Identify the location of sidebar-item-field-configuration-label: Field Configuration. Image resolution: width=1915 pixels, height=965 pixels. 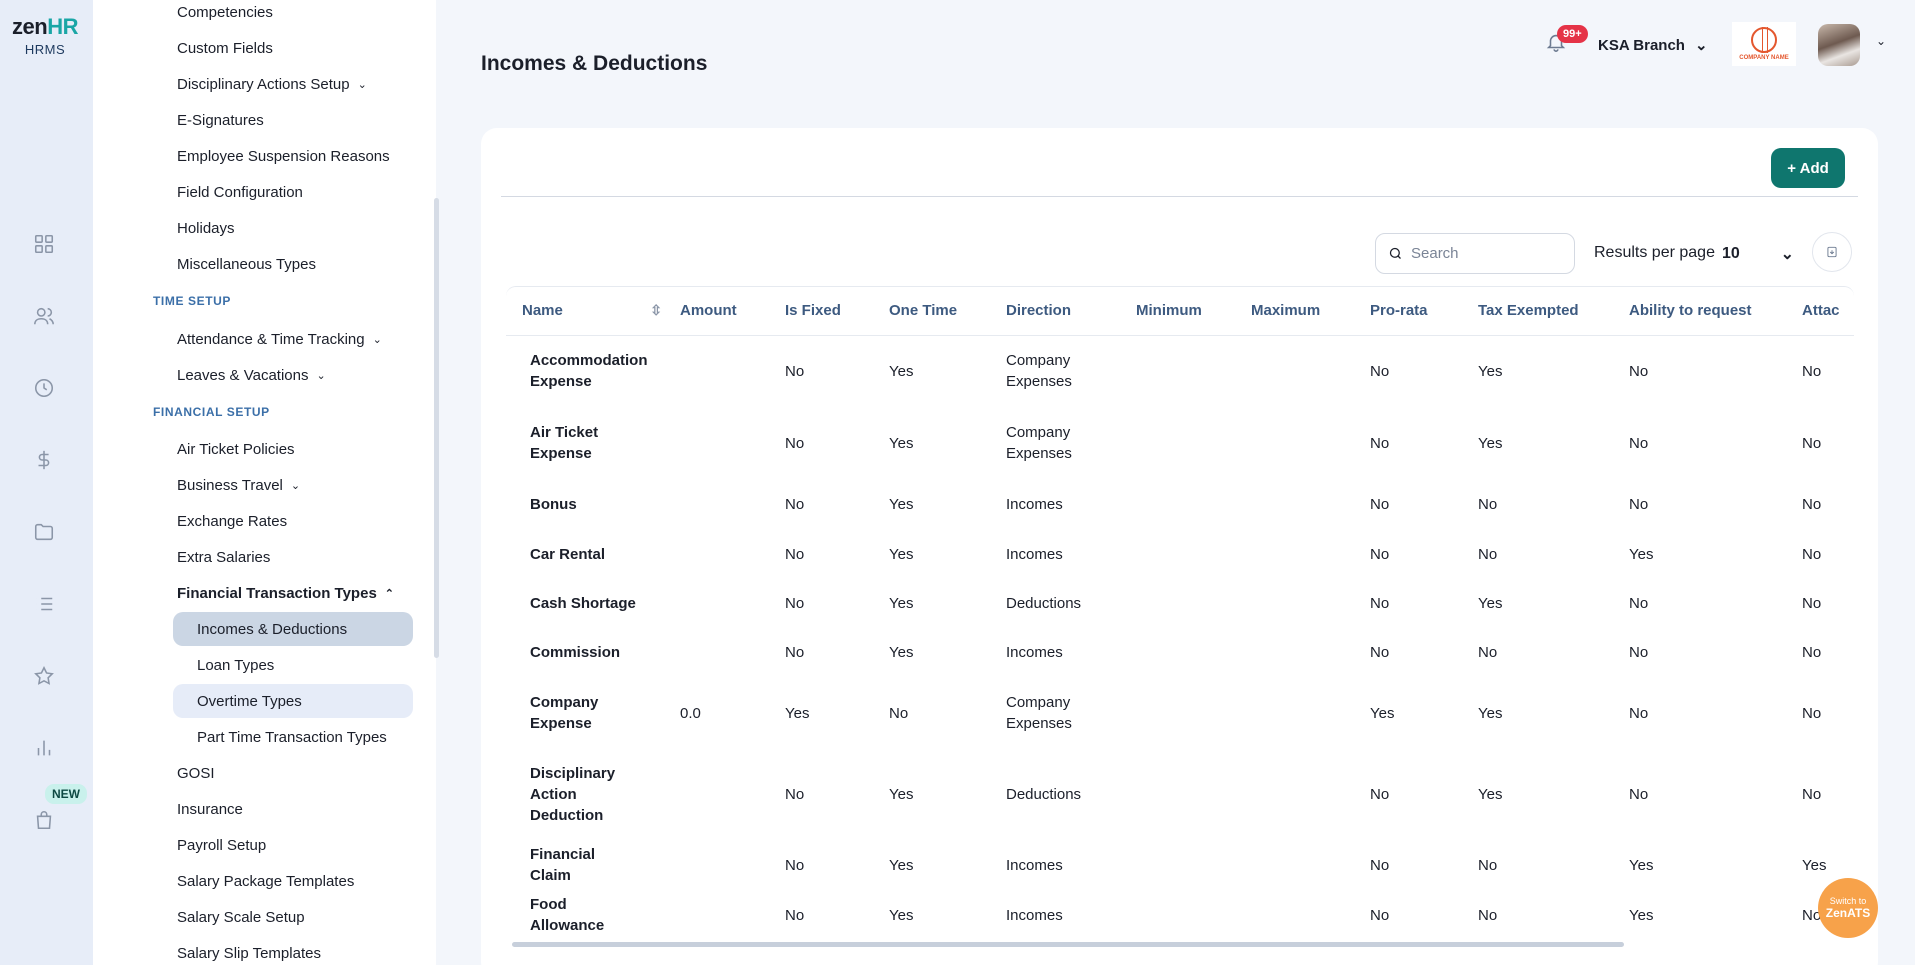
(240, 192).